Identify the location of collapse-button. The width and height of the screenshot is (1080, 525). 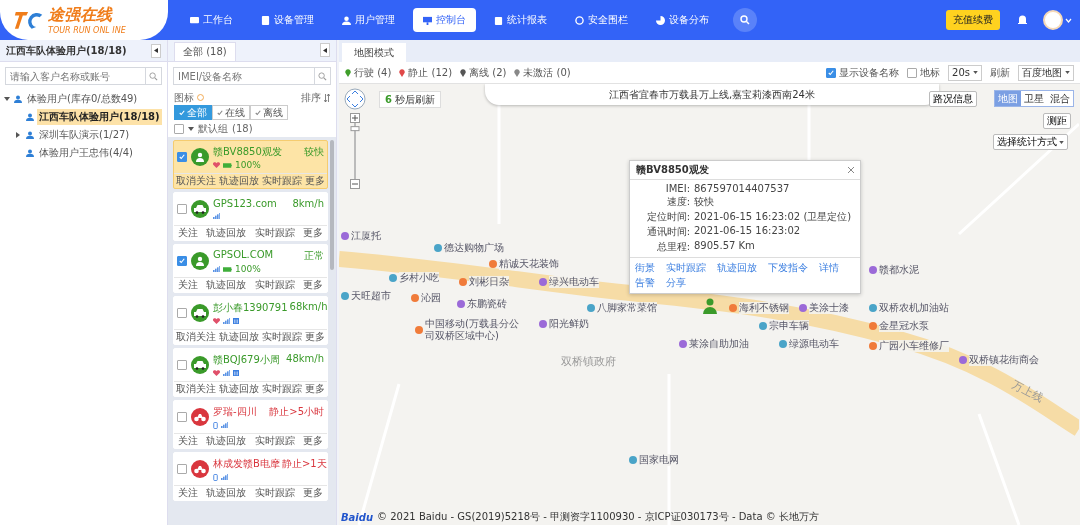
(325, 50).